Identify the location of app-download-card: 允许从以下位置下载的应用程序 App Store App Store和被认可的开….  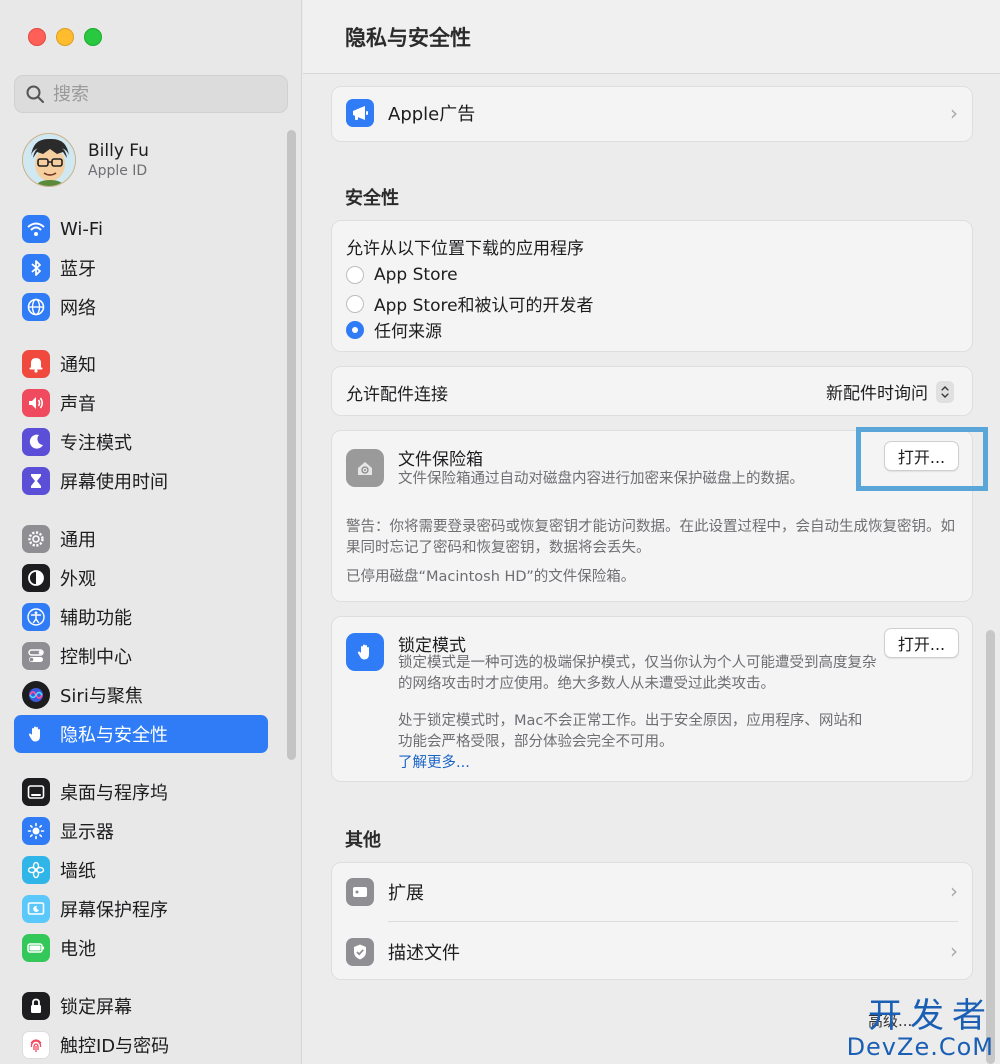
(652, 286).